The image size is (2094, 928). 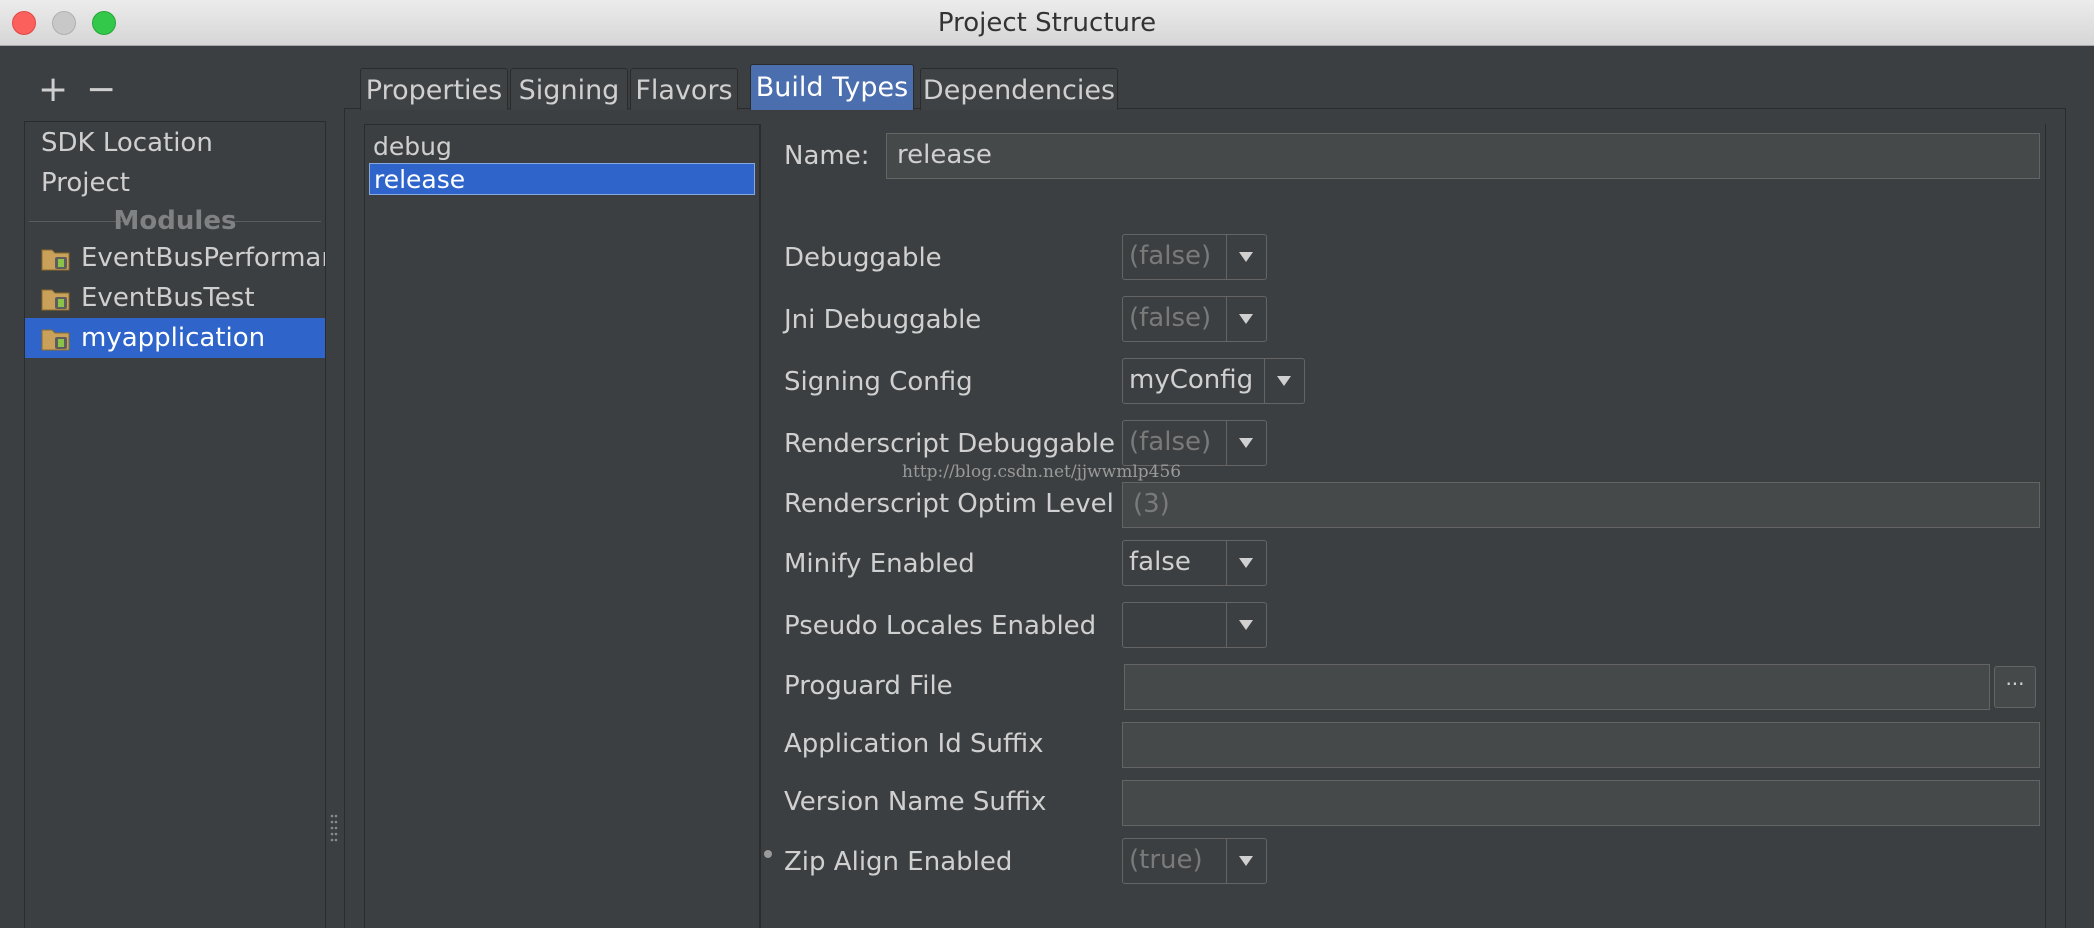 What do you see at coordinates (1463, 156) in the screenshot?
I see `name-input: release` at bounding box center [1463, 156].